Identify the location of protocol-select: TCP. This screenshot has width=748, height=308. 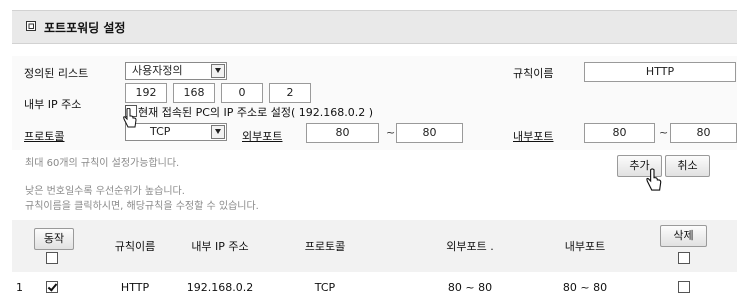
(176, 132).